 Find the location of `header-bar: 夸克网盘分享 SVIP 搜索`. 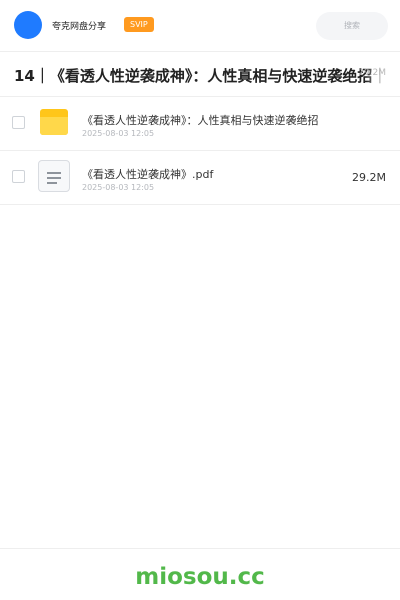

header-bar: 夸克网盘分享 SVIP 搜索 is located at coordinates (200, 26).